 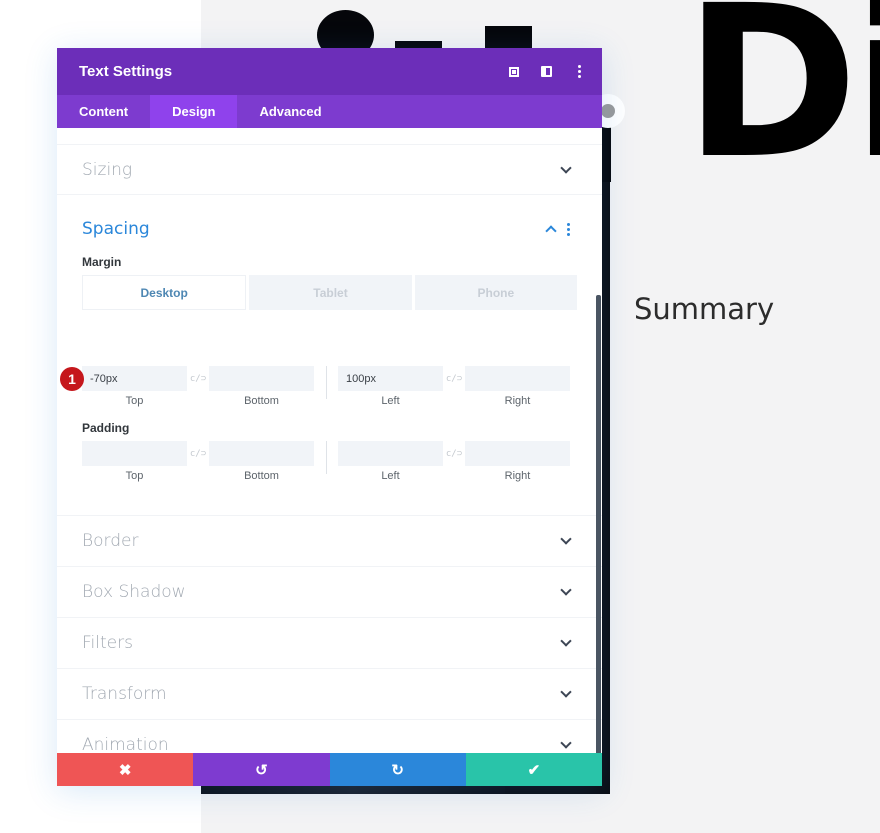 I want to click on margin-label: Margin, so click(x=102, y=262).